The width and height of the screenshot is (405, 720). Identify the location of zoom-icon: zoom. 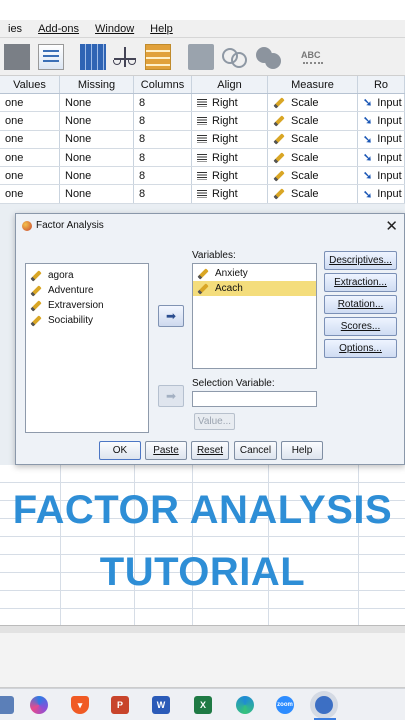
(285, 705).